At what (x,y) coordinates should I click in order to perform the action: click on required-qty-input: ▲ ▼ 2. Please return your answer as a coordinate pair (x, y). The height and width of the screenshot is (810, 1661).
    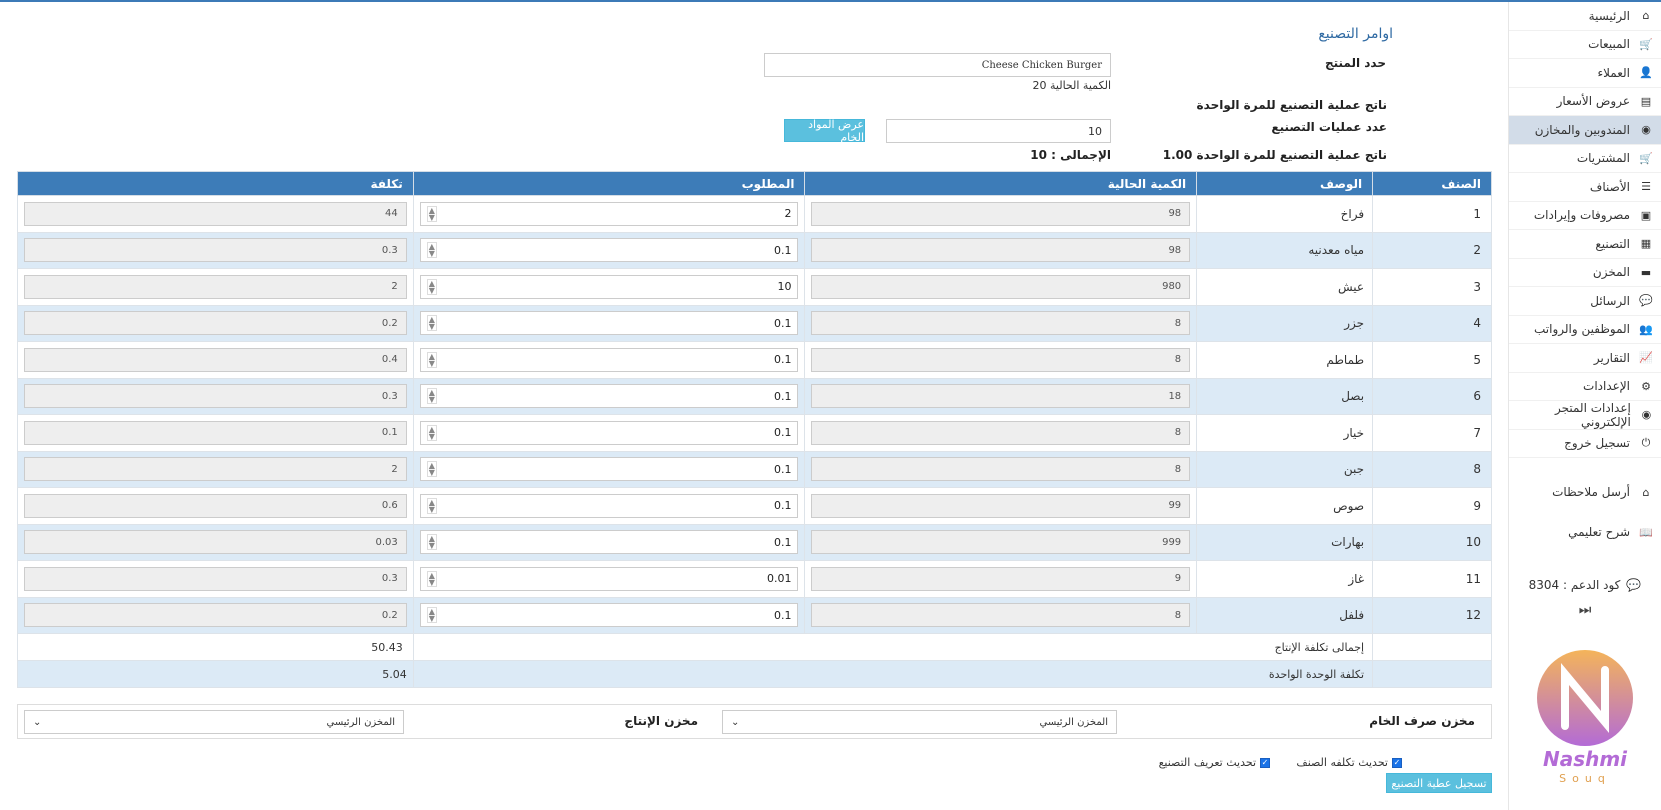
    Looking at the image, I should click on (609, 213).